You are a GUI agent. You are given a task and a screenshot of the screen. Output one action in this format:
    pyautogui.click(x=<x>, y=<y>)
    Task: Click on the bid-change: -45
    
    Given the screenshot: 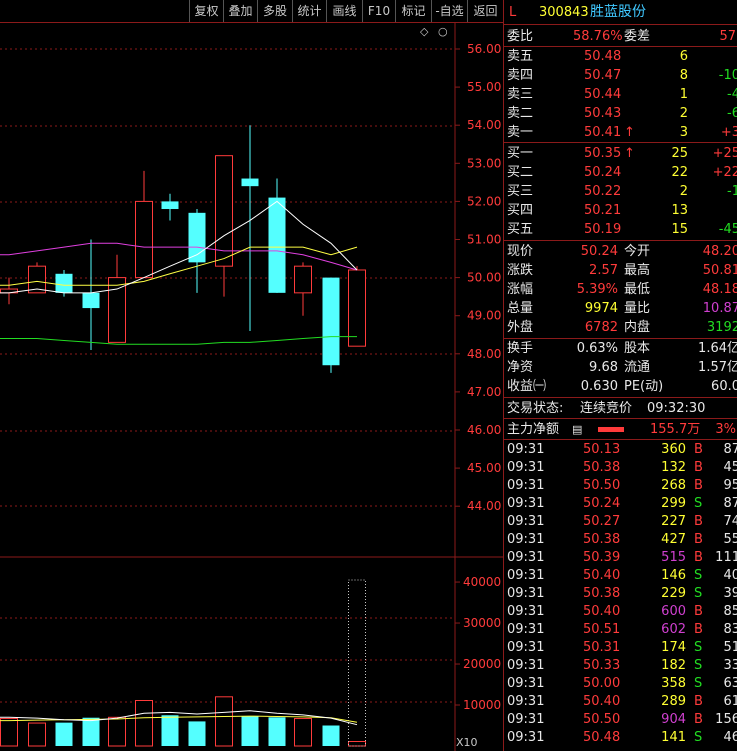 What is the action you would take?
    pyautogui.click(x=727, y=229)
    